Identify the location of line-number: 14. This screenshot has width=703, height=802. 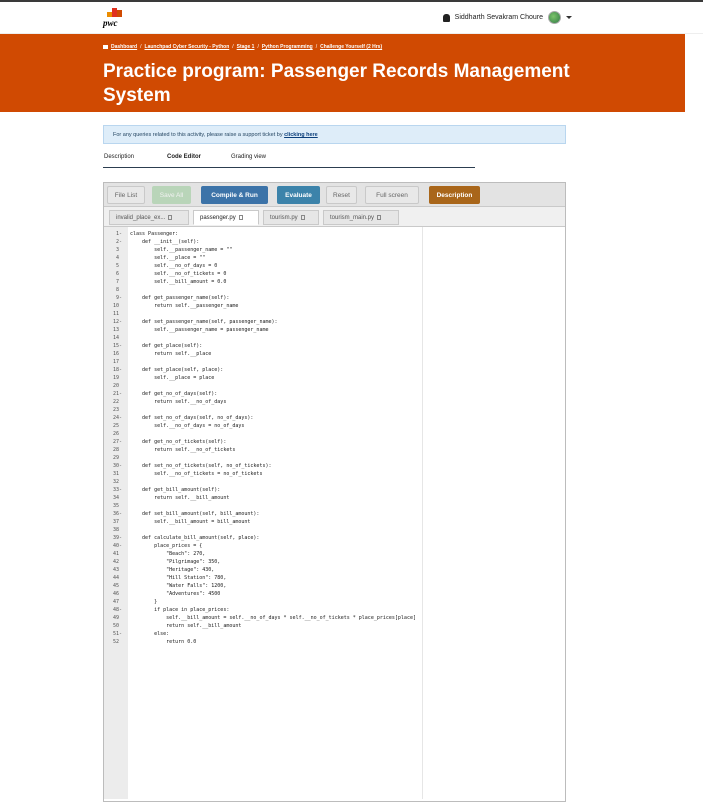
(117, 338).